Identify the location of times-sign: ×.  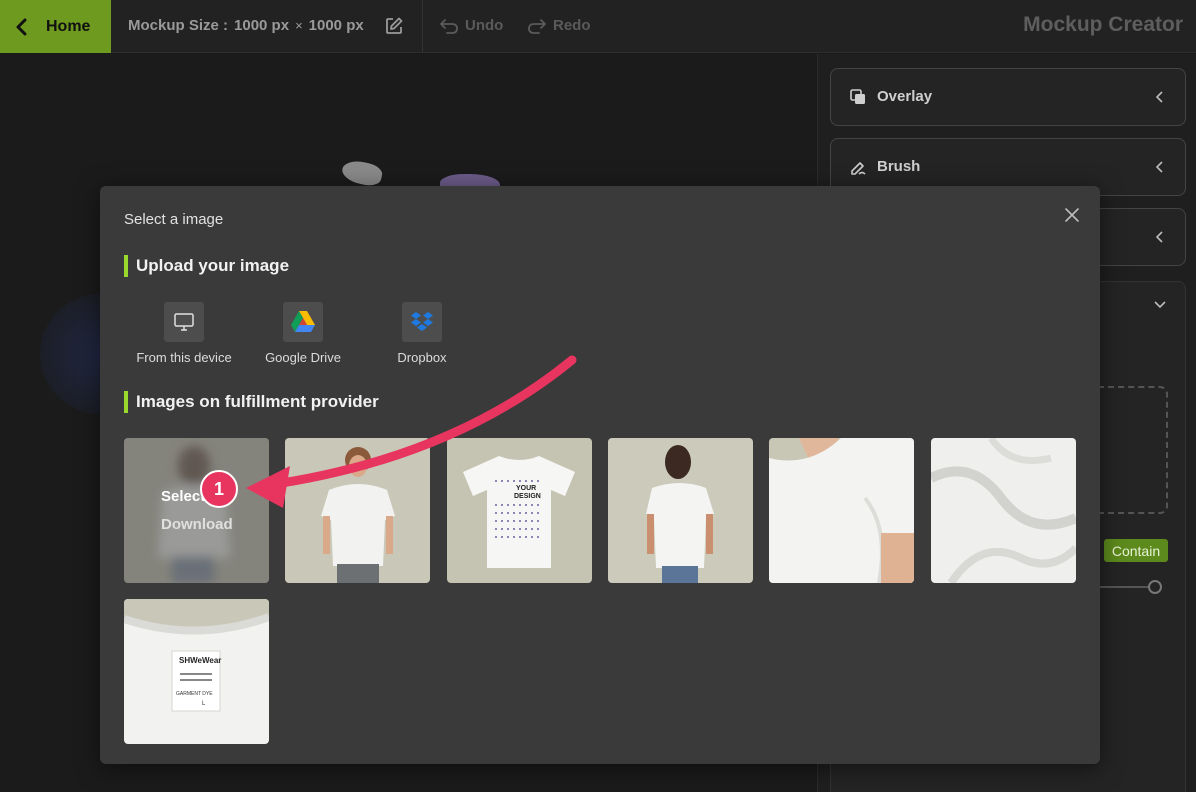
(299, 25).